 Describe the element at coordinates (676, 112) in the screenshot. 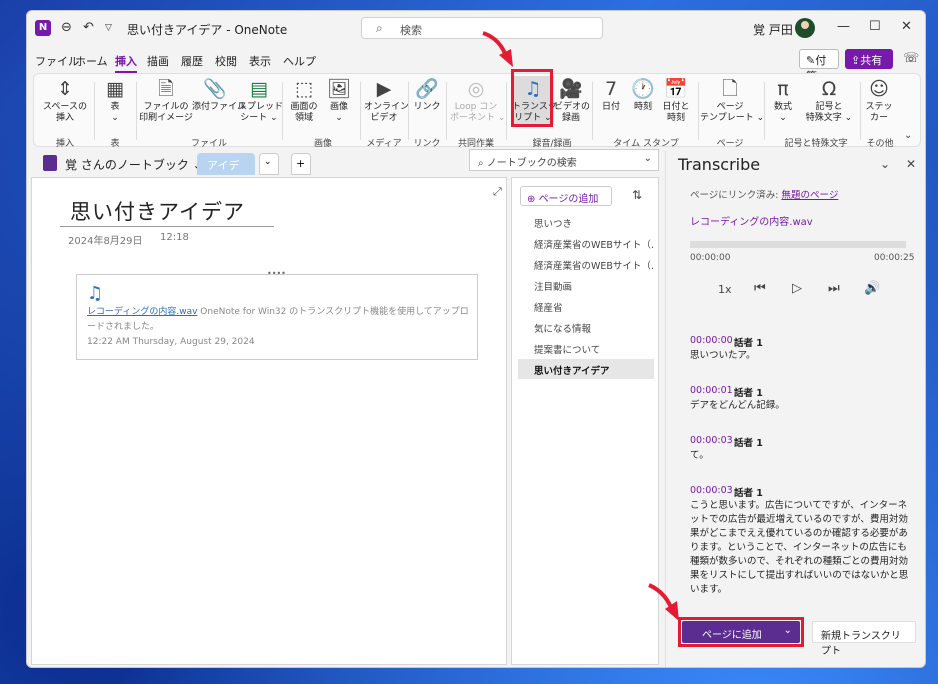

I see `date-time-label: 日付と 時刻` at that location.